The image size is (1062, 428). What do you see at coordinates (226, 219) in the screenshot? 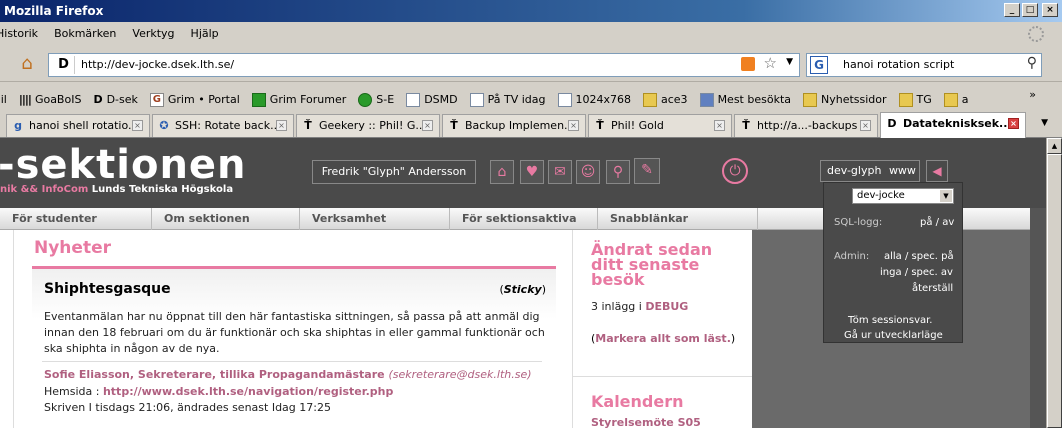
I see `menu-about: Om sektionen` at bounding box center [226, 219].